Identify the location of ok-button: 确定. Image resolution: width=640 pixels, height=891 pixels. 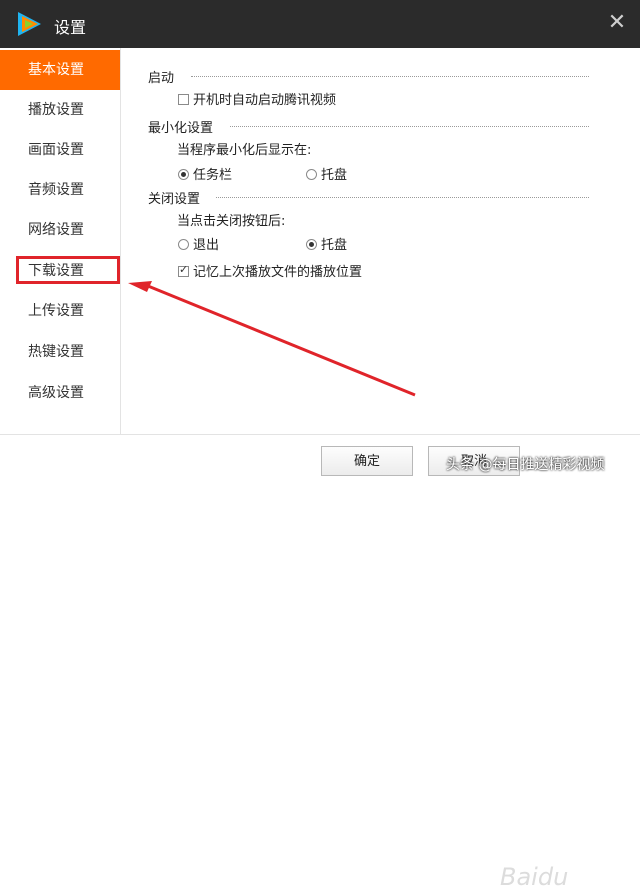
(367, 461).